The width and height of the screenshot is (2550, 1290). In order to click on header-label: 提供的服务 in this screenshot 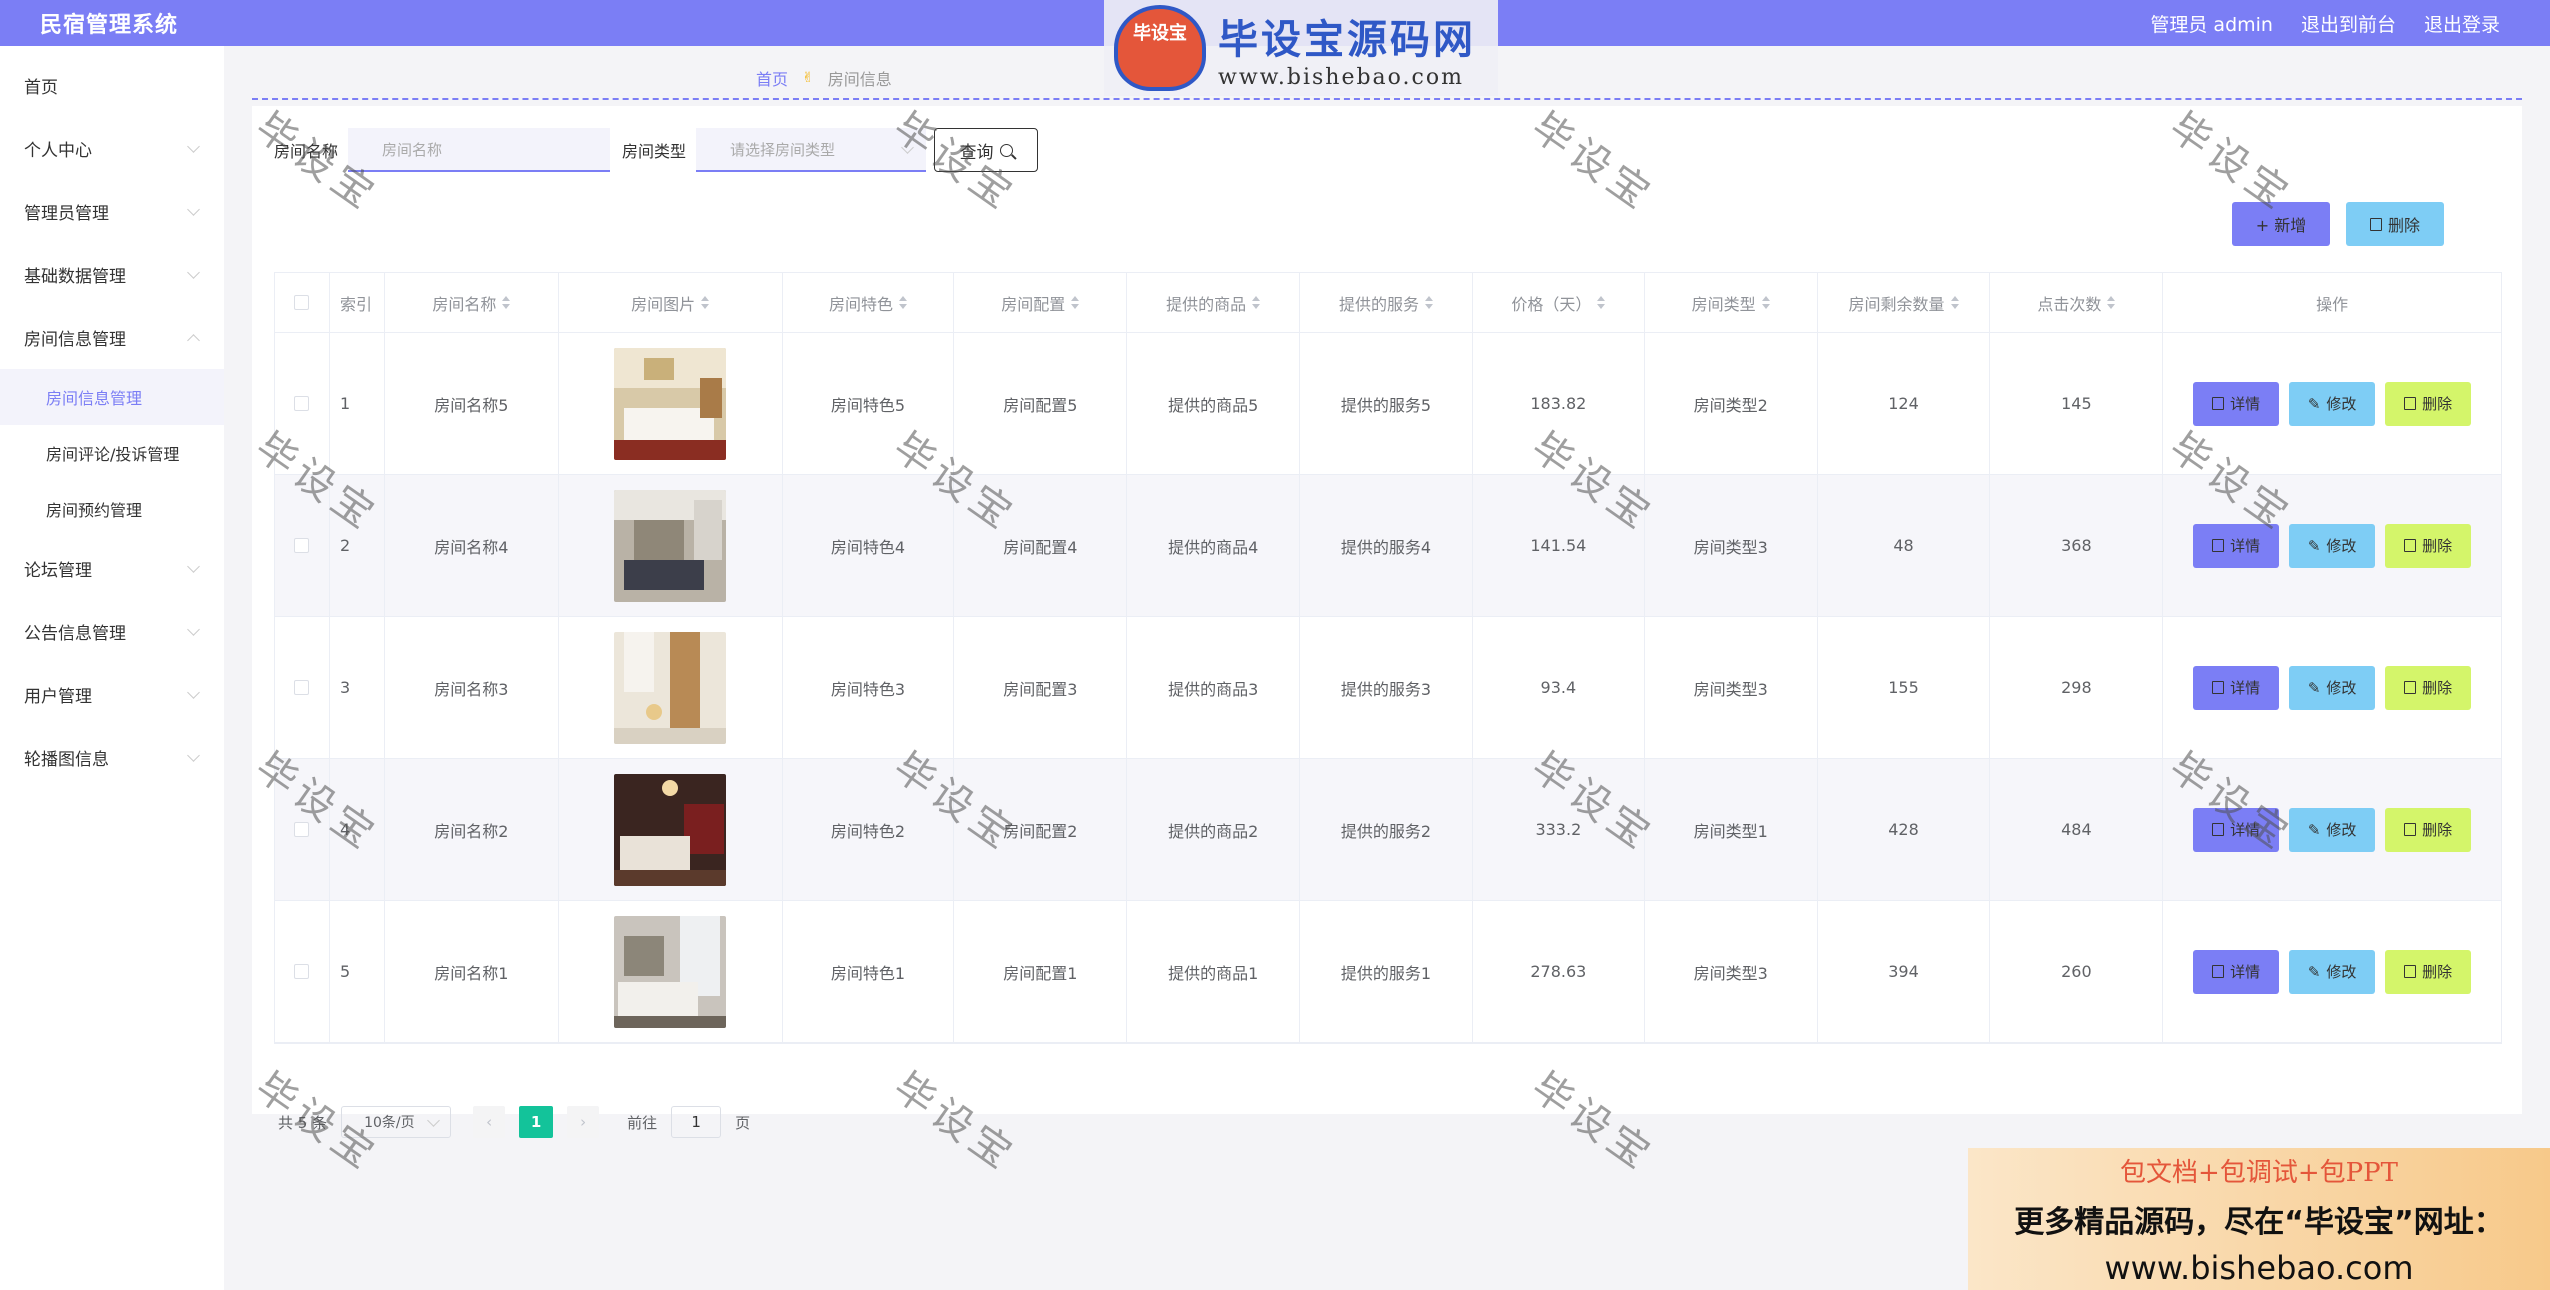, I will do `click(1378, 304)`.